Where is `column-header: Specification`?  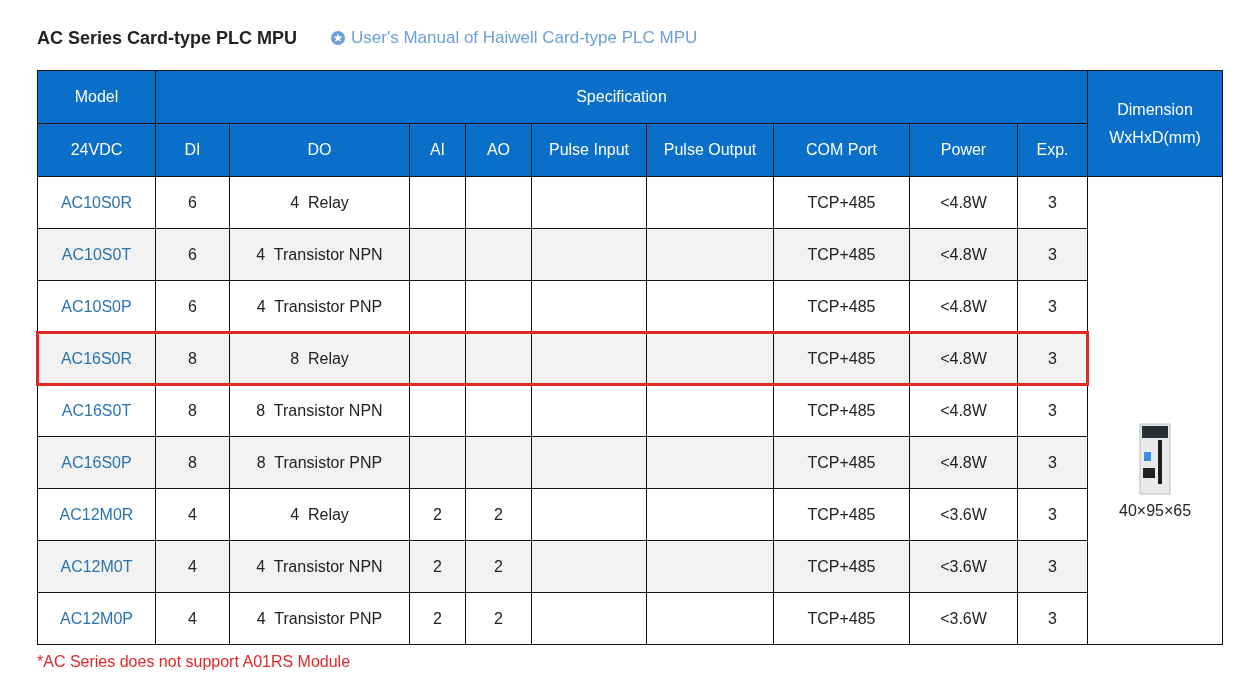
column-header: Specification is located at coordinates (621, 97).